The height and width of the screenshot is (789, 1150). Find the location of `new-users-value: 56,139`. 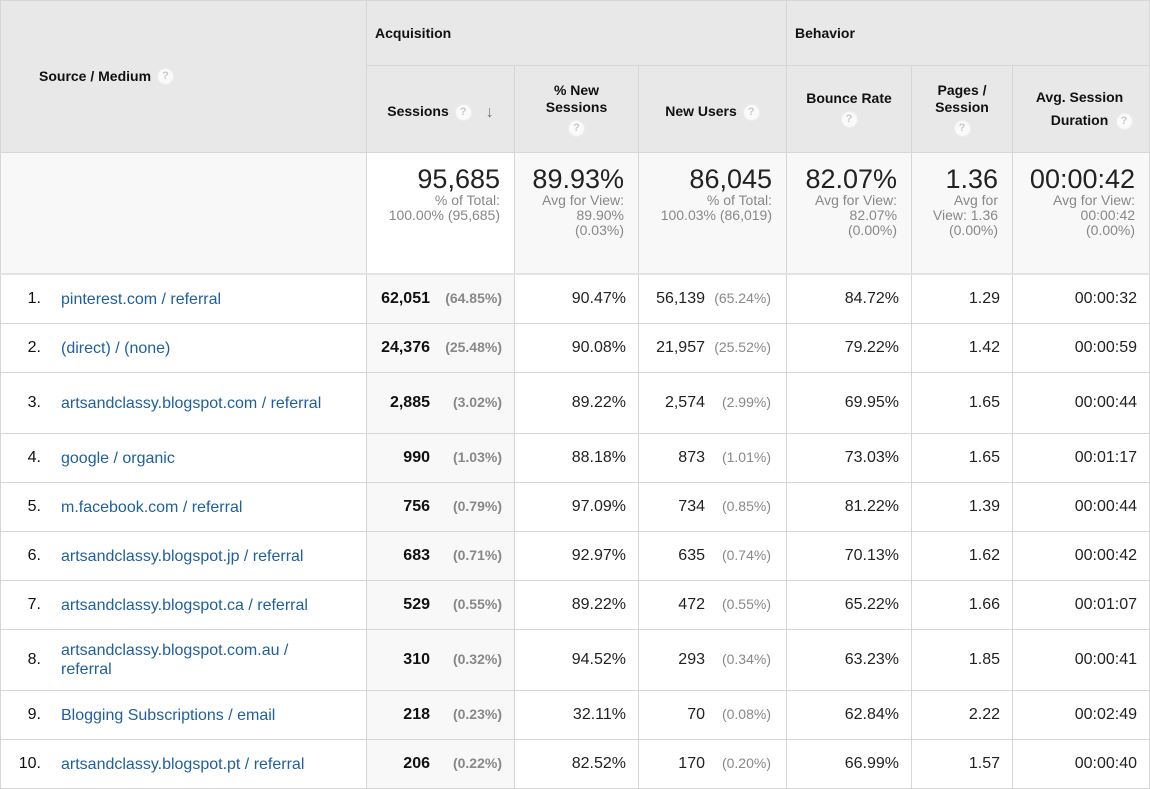

new-users-value: 56,139 is located at coordinates (680, 298).